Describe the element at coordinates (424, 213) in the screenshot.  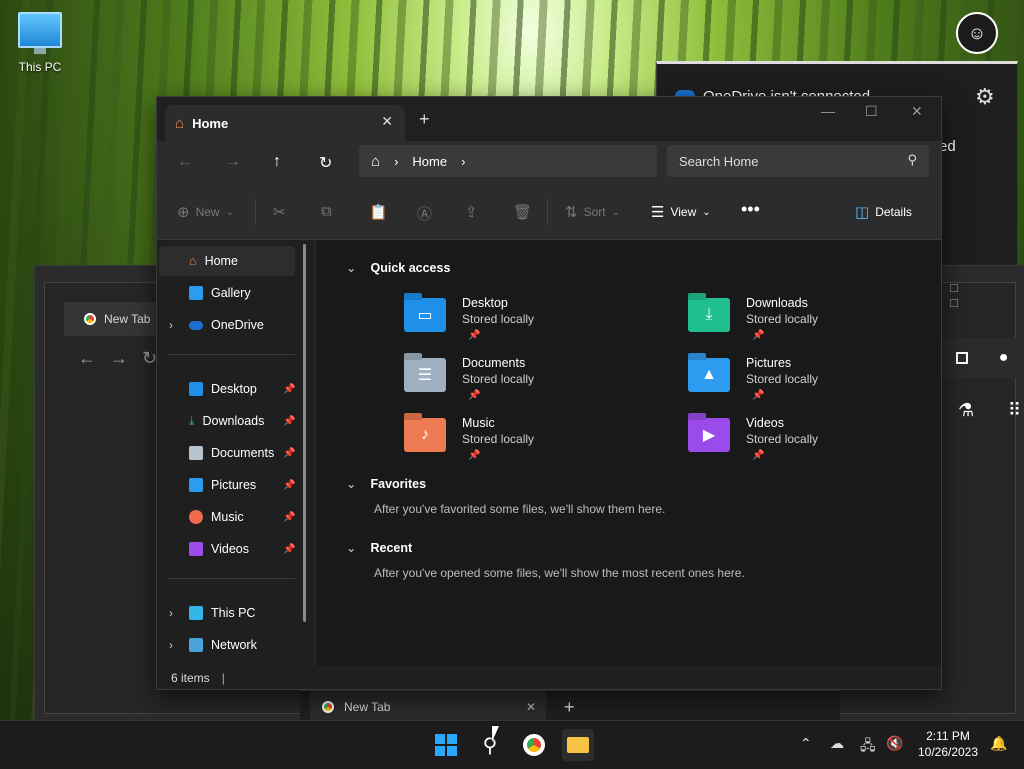
I see `rename-icon: Ⓐ` at that location.